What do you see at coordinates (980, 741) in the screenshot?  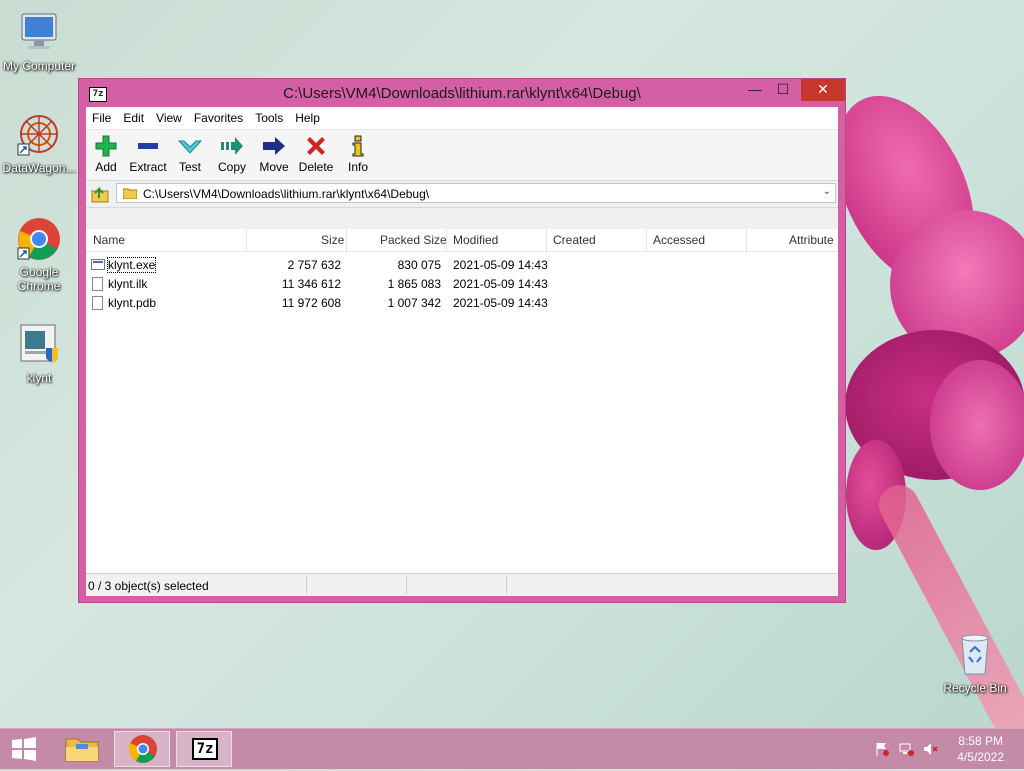 I see `clock-time: 8:58 PM` at bounding box center [980, 741].